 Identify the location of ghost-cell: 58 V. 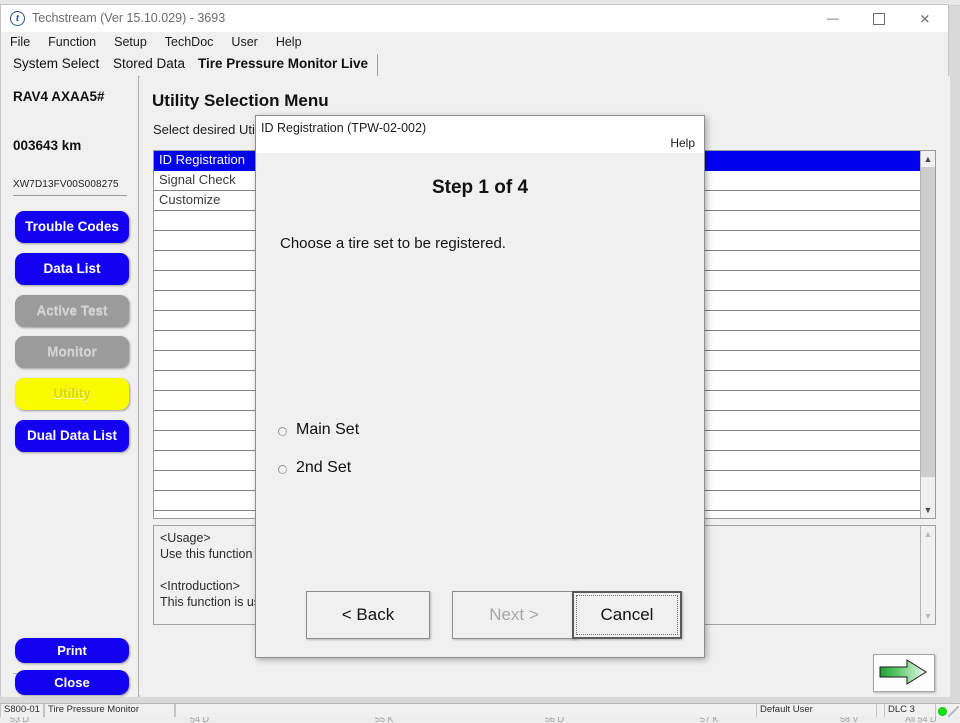
(849, 720).